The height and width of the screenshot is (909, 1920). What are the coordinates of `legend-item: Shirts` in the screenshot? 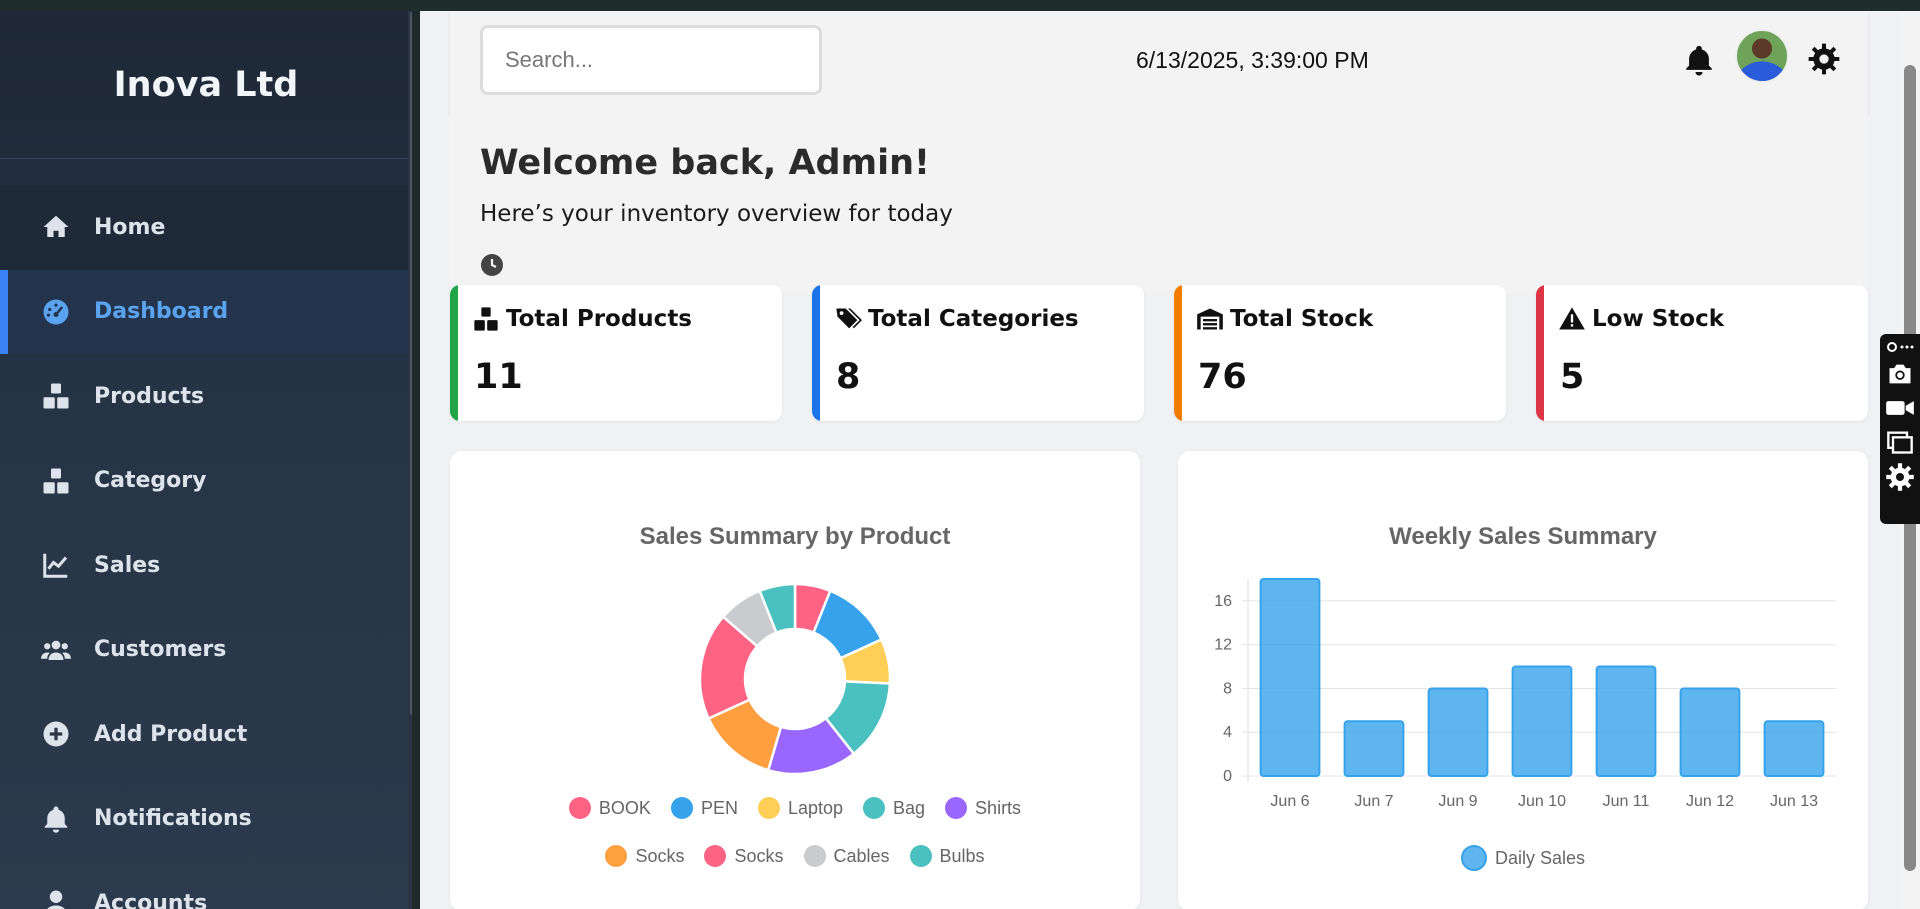 It's located at (983, 808).